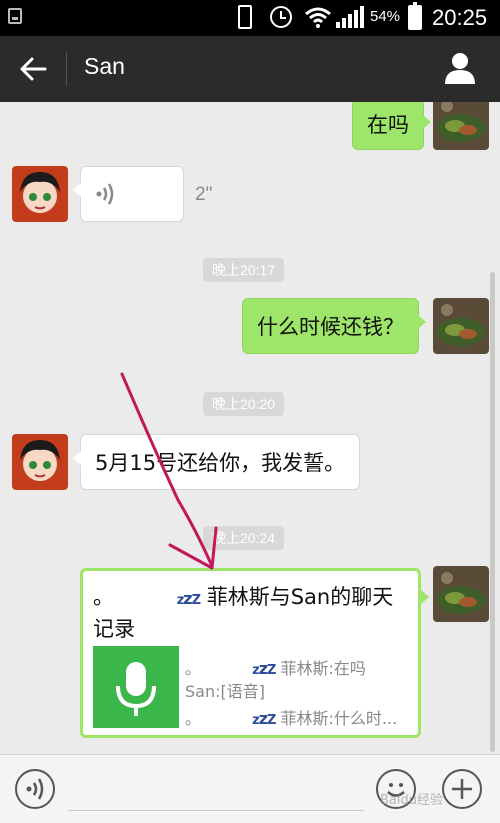 The image size is (500, 823). Describe the element at coordinates (460, 17) in the screenshot. I see `status-time: 20:25` at that location.